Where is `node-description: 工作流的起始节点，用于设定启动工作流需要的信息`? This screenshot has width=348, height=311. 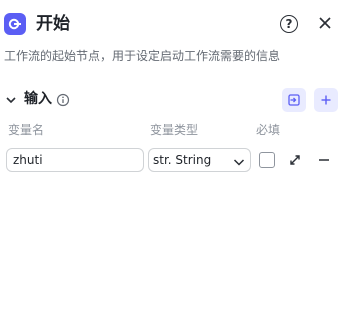
node-description: 工作流的起始节点，用于设定启动工作流需要的信息 is located at coordinates (142, 56).